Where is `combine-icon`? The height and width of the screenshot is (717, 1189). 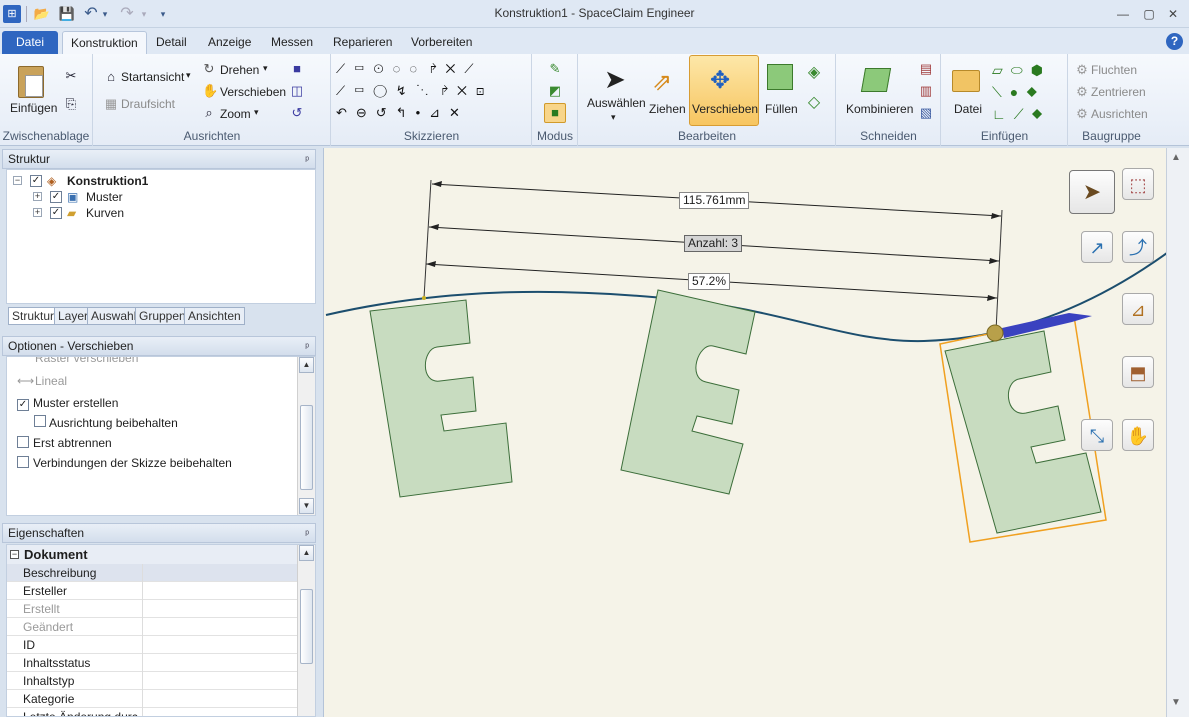 combine-icon is located at coordinates (876, 80).